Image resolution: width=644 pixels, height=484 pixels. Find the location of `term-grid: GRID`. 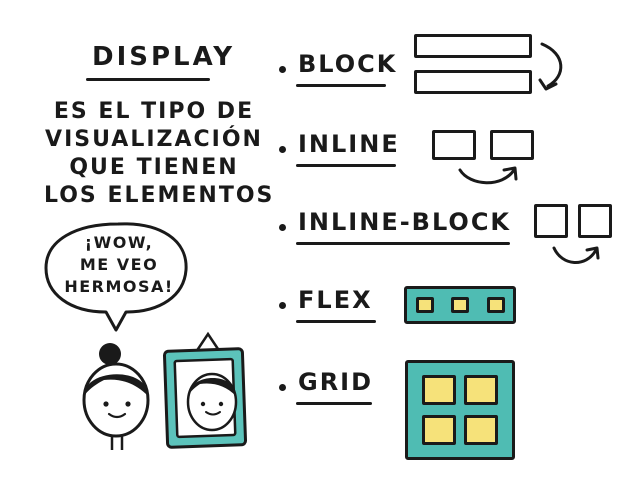

term-grid: GRID is located at coordinates (336, 382).